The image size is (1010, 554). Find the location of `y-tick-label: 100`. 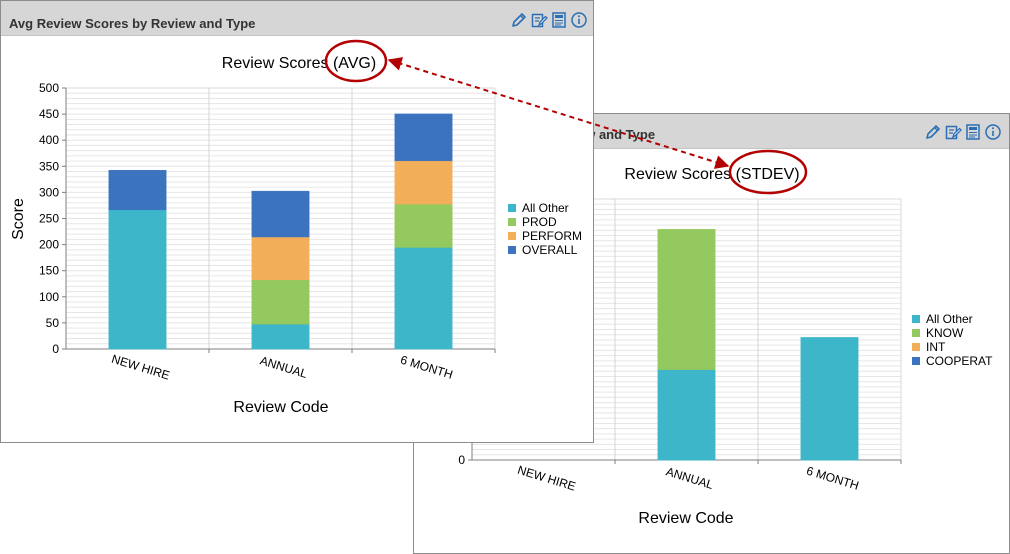

y-tick-label: 100 is located at coordinates (49, 297).